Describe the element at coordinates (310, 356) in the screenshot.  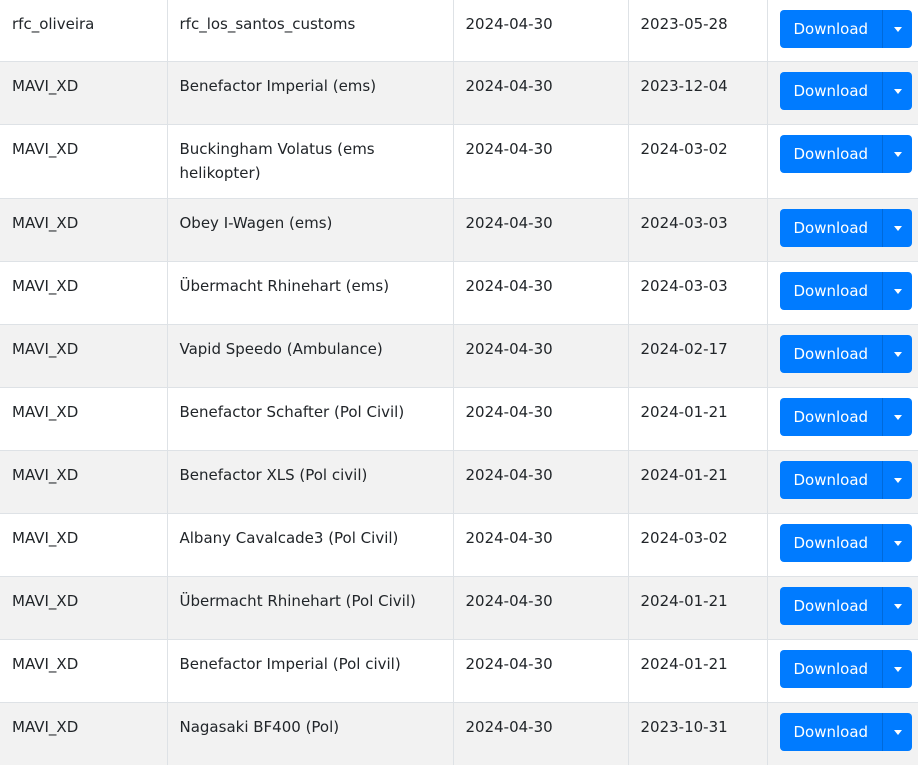
I see `resource-name-cell: Vapid Speedo (Ambulance)` at that location.